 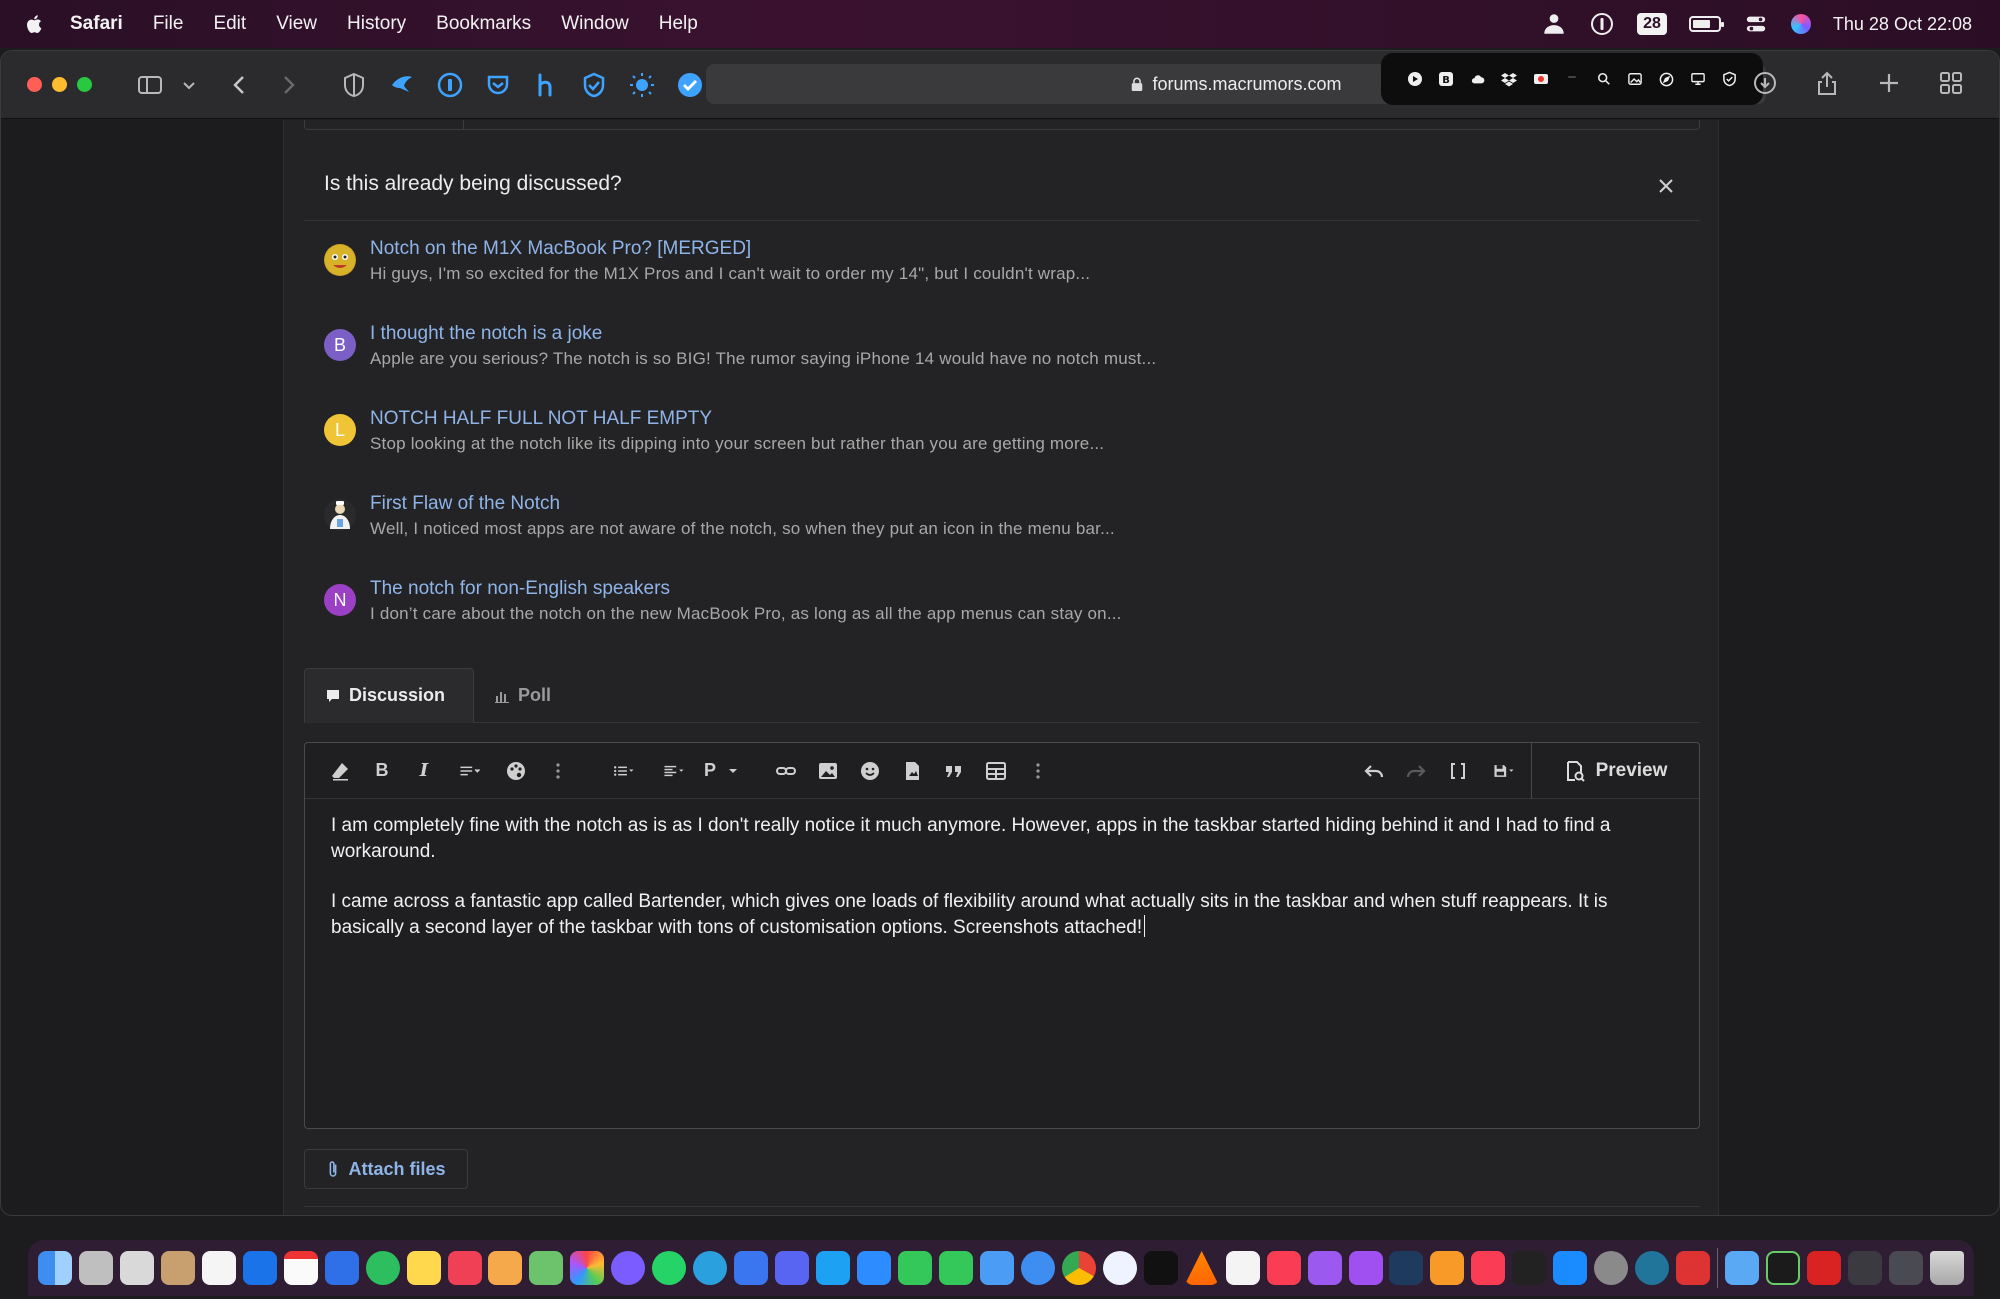 I want to click on menu-view: View, so click(x=296, y=24).